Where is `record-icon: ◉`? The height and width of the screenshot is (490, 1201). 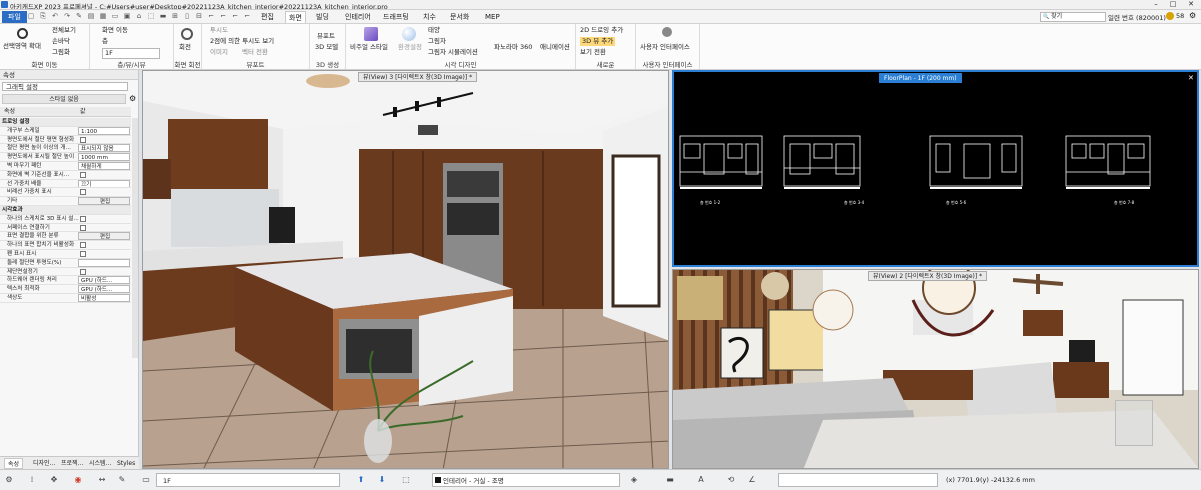
record-icon: ◉ is located at coordinates (78, 480).